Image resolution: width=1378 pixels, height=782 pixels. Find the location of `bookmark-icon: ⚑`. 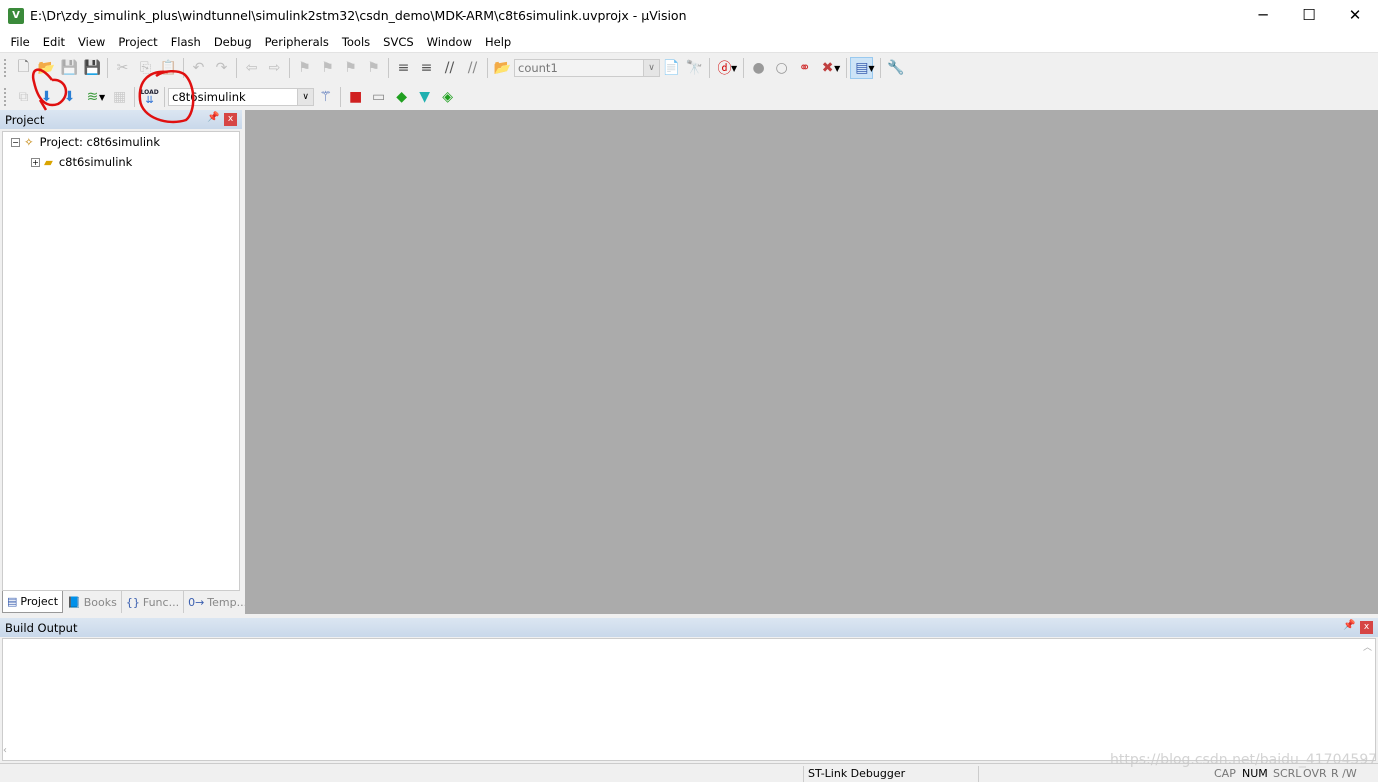

bookmark-icon: ⚑ is located at coordinates (304, 68).